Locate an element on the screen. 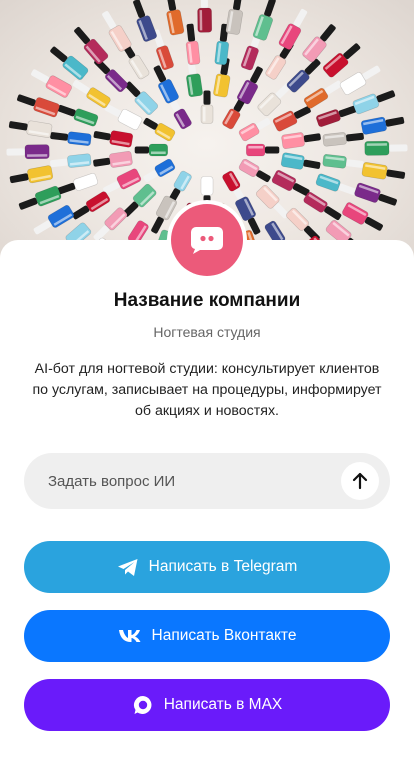  company-name: Название компании is located at coordinates (207, 300).